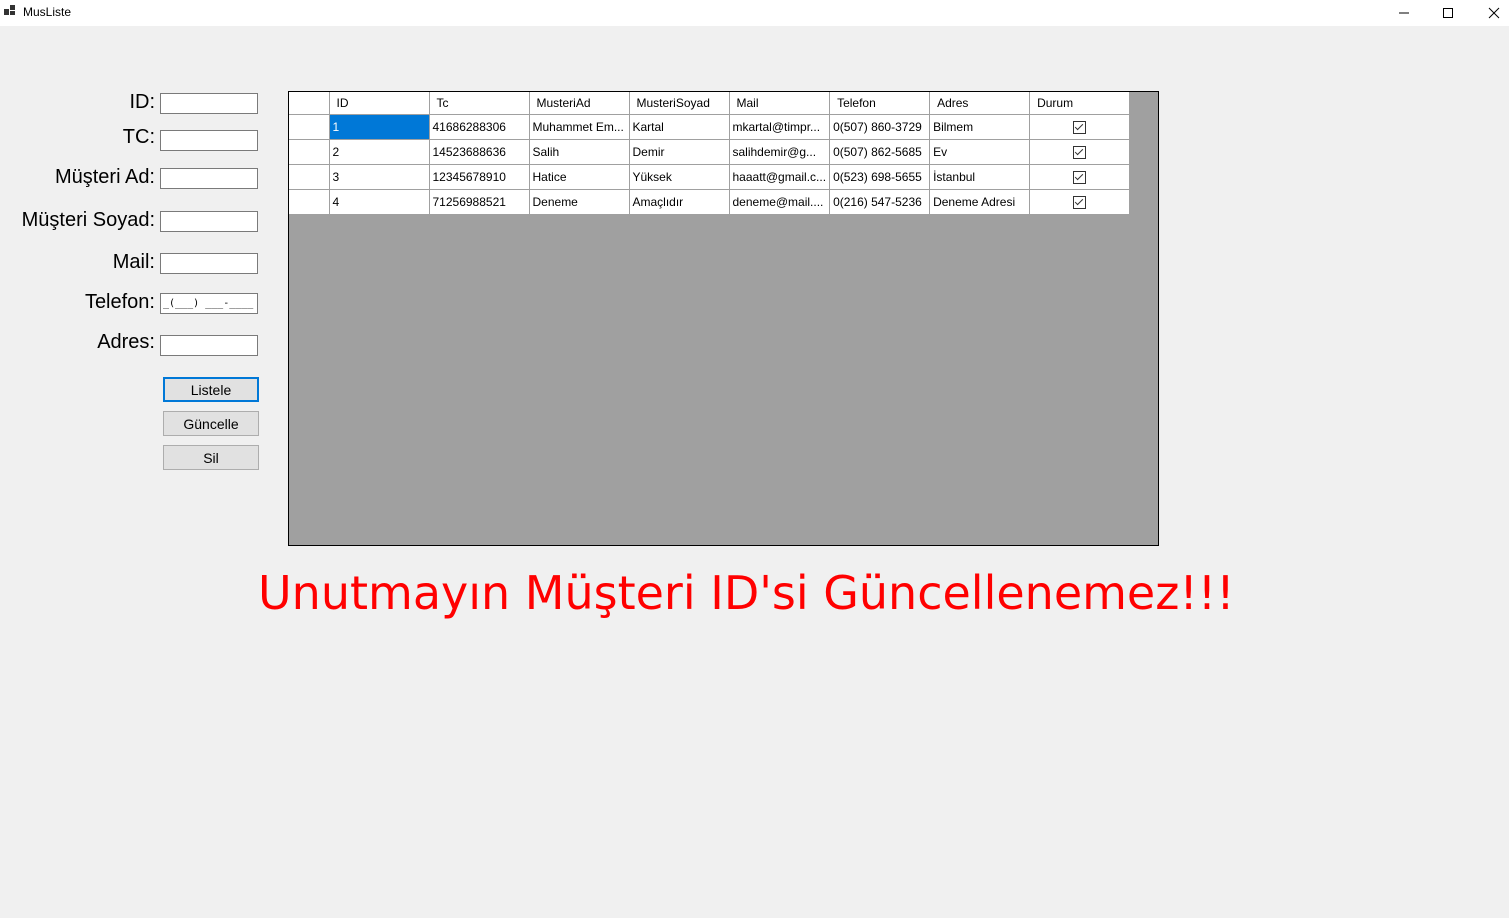 The image size is (1509, 918). What do you see at coordinates (138, 137) in the screenshot?
I see `tc-label: TC:` at bounding box center [138, 137].